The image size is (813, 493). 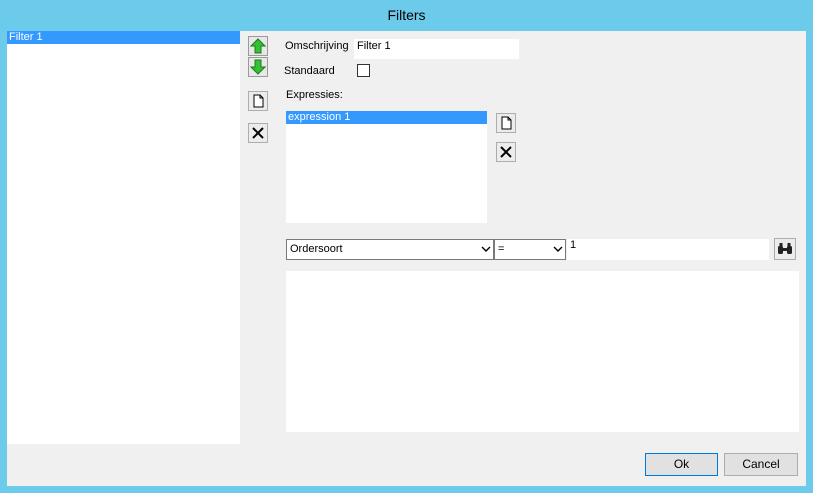 I want to click on new-filter-button, so click(x=258, y=101).